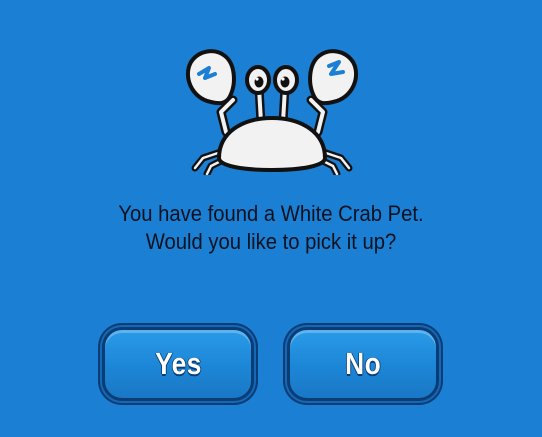 The image size is (542, 437). I want to click on no-button-label: No, so click(363, 363).